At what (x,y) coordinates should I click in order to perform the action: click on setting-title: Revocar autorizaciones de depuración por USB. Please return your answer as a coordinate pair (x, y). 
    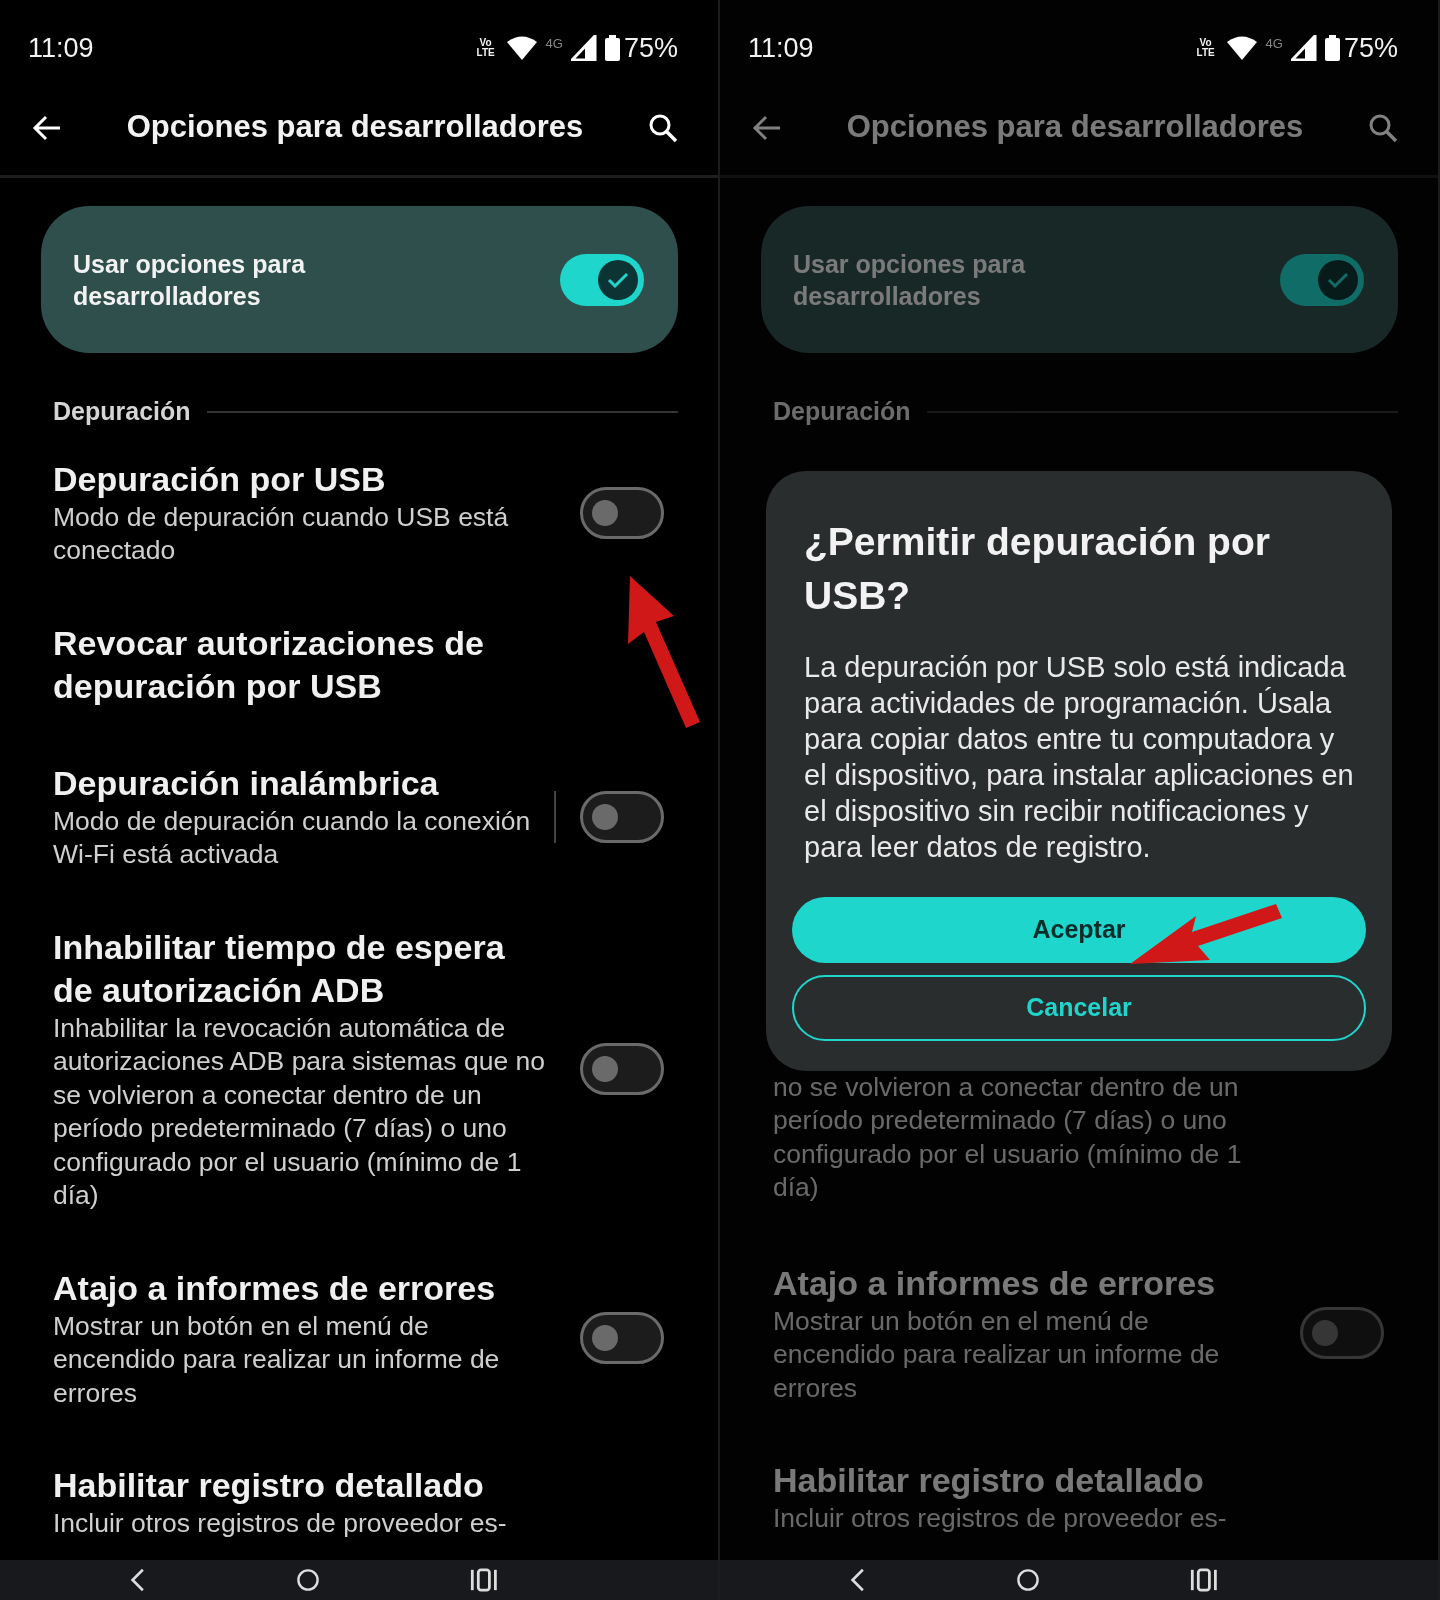
    Looking at the image, I should click on (300, 664).